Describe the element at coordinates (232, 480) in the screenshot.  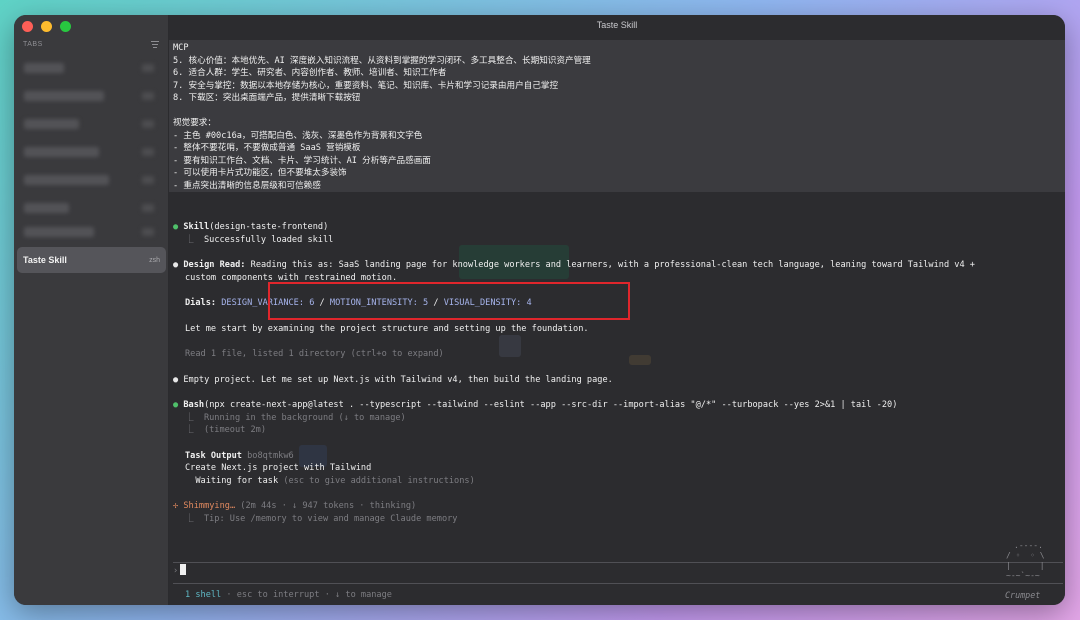
I see `task-waiting-text: Waiting for task` at that location.